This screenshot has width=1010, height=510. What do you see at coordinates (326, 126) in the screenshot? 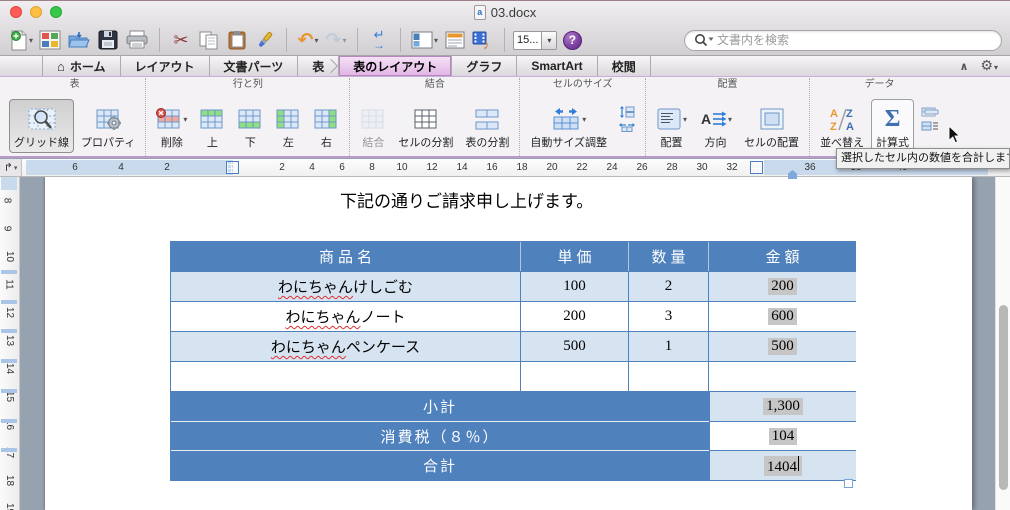
I see `ribbon-button-右: 右` at bounding box center [326, 126].